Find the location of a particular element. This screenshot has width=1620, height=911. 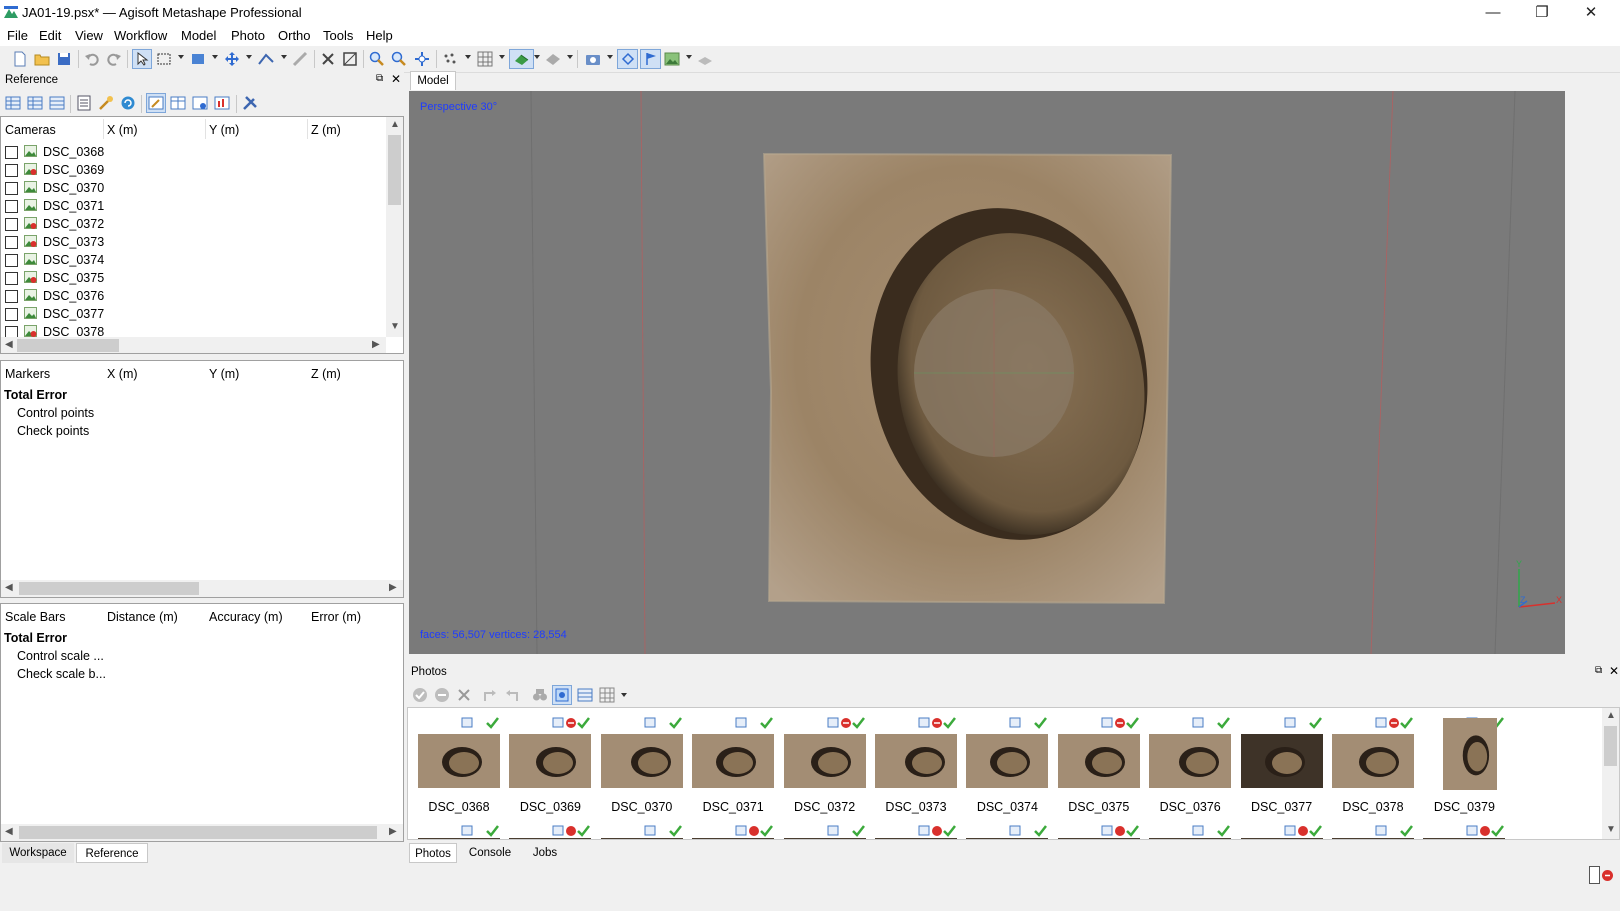

menu-photo: Photo is located at coordinates (248, 35).